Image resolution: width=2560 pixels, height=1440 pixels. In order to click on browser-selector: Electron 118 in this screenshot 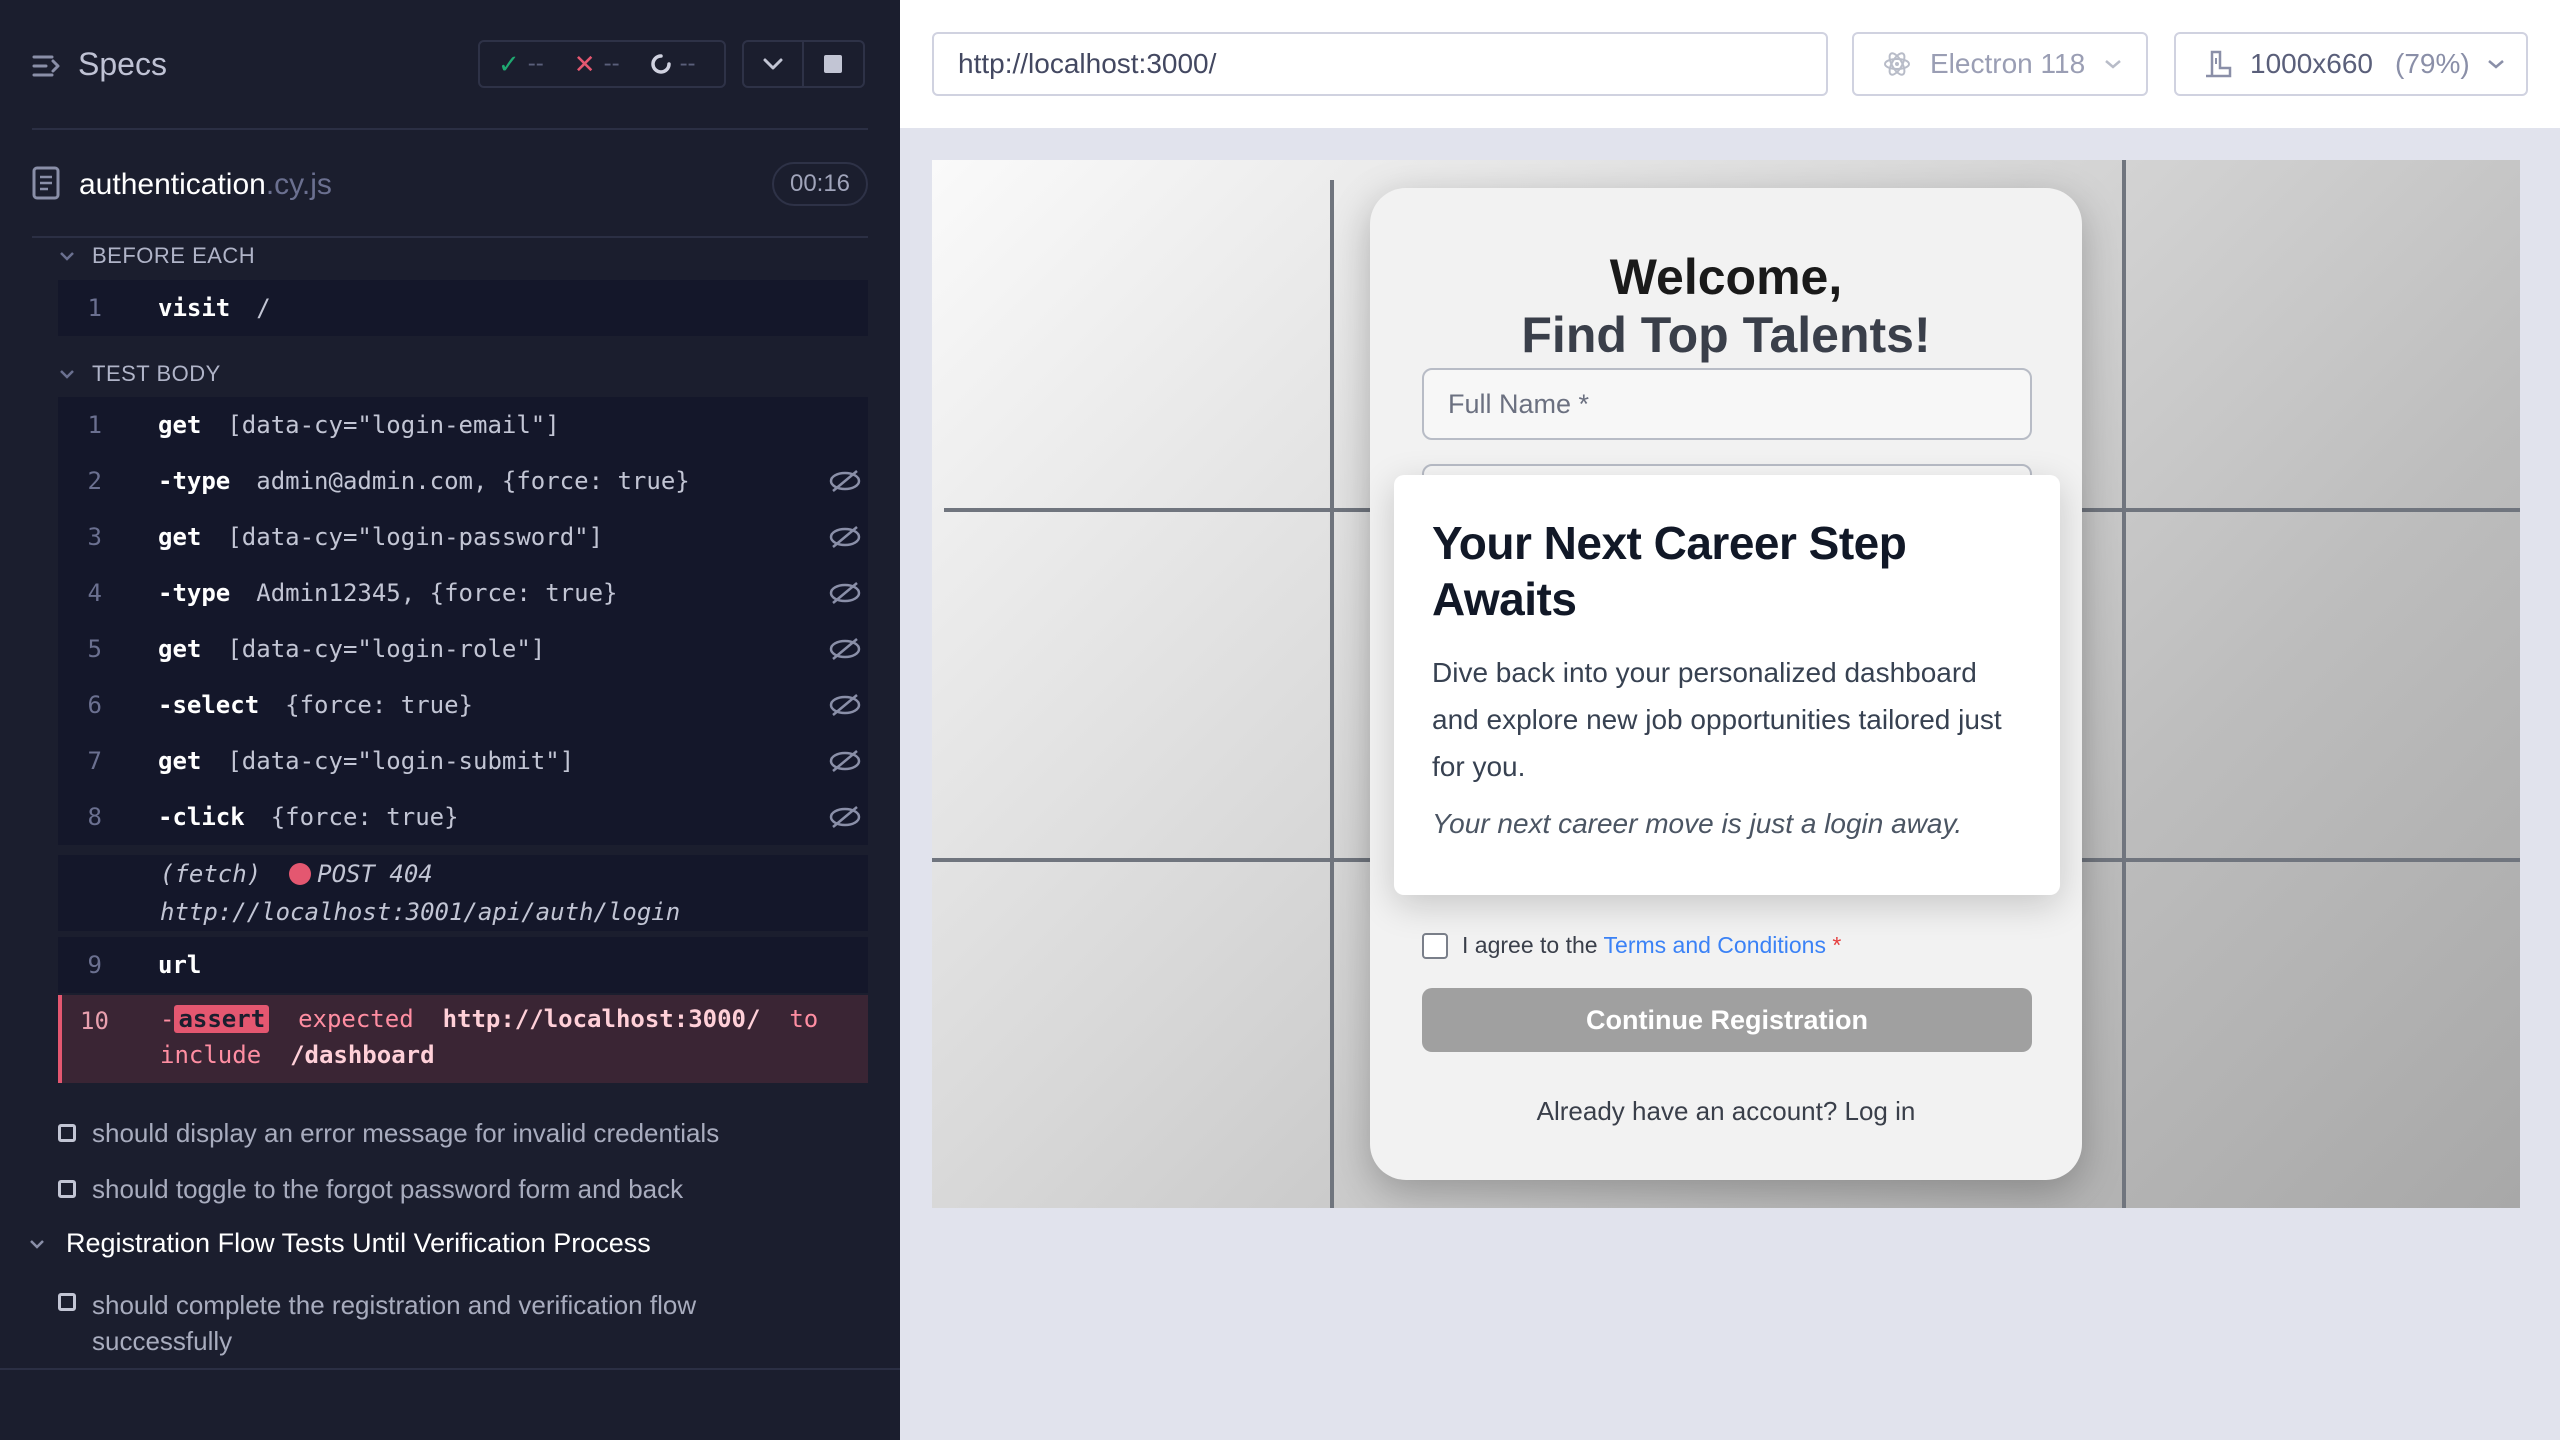, I will do `click(2000, 64)`.